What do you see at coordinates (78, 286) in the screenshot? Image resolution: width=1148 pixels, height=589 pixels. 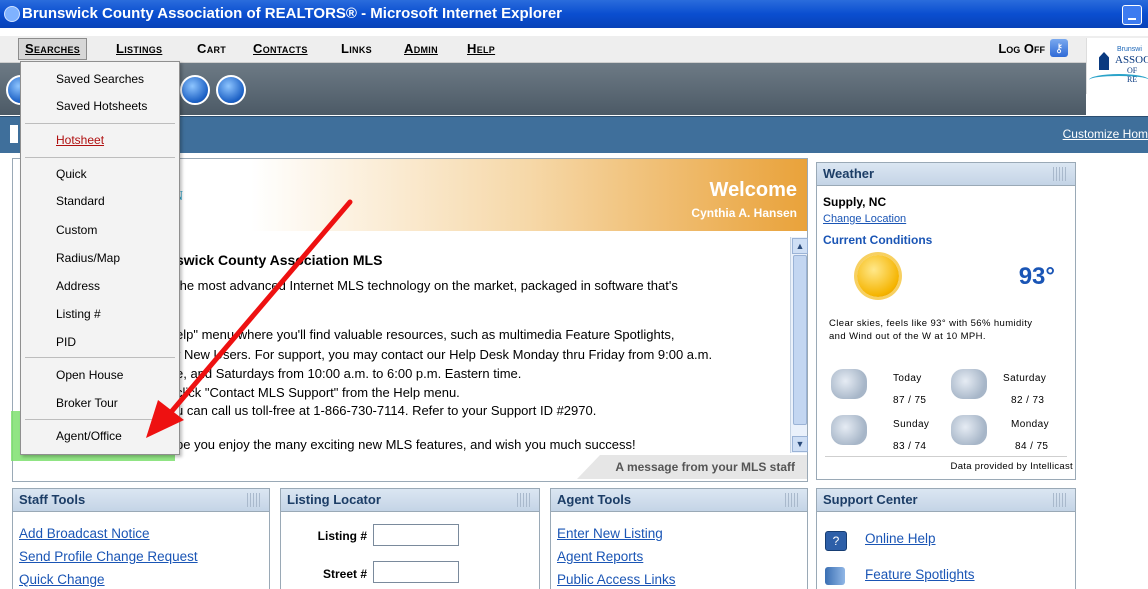 I see `menu-item-address: Address` at bounding box center [78, 286].